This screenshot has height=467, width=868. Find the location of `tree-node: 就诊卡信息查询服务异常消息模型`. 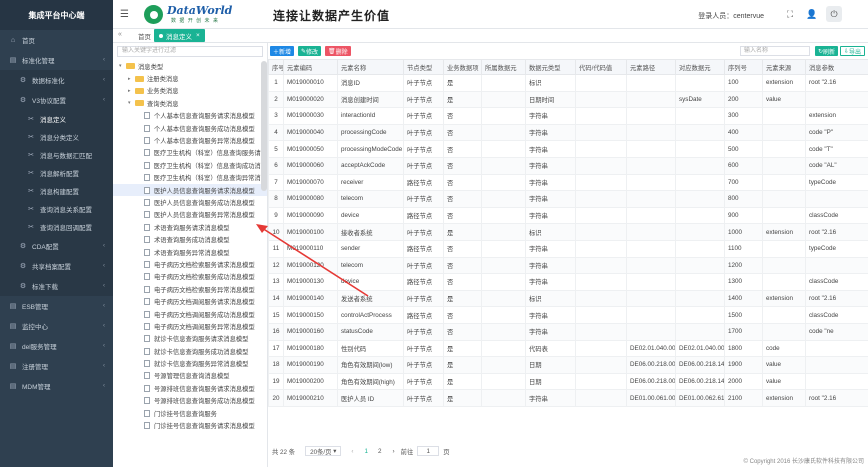

tree-node: 就诊卡信息查询服务异常消息模型 is located at coordinates (190, 363).